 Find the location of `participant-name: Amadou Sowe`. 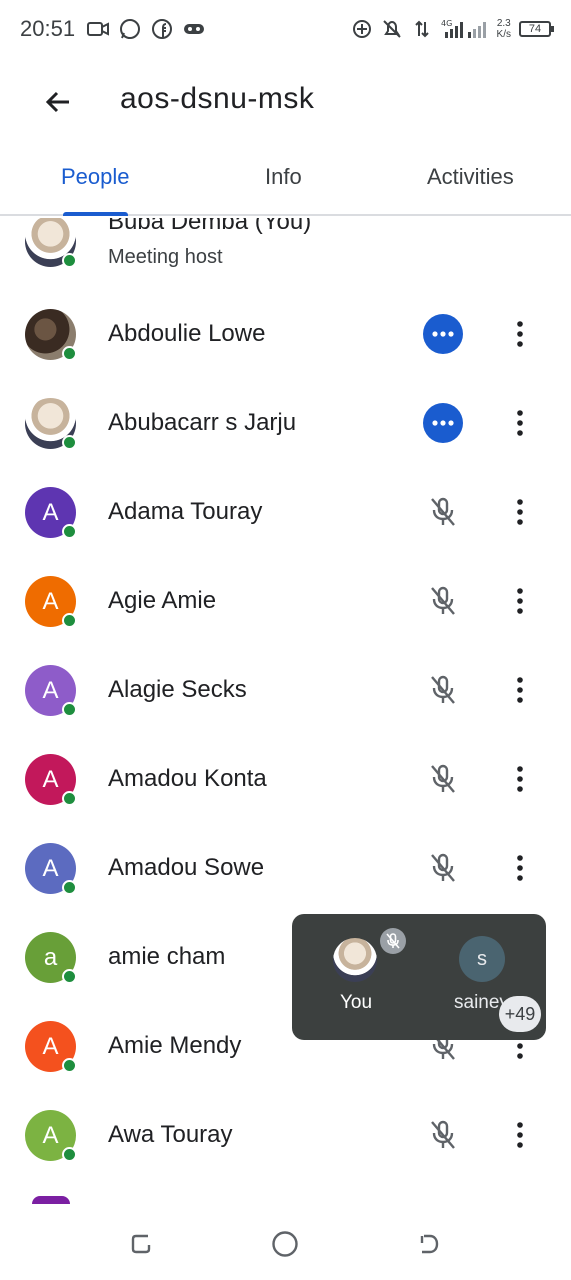

participant-name: Amadou Sowe is located at coordinates (186, 867).